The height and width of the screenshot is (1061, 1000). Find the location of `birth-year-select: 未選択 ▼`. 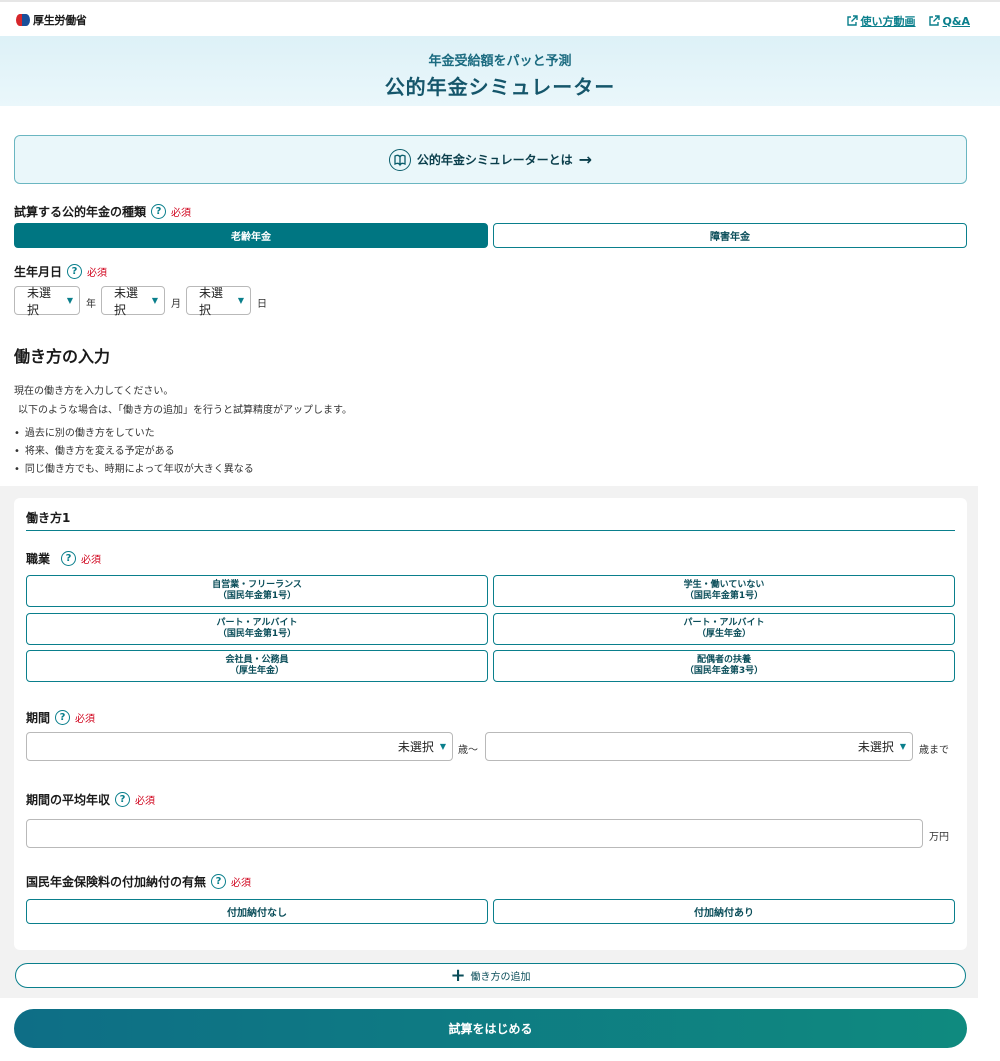

birth-year-select: 未選択 ▼ is located at coordinates (47, 301).